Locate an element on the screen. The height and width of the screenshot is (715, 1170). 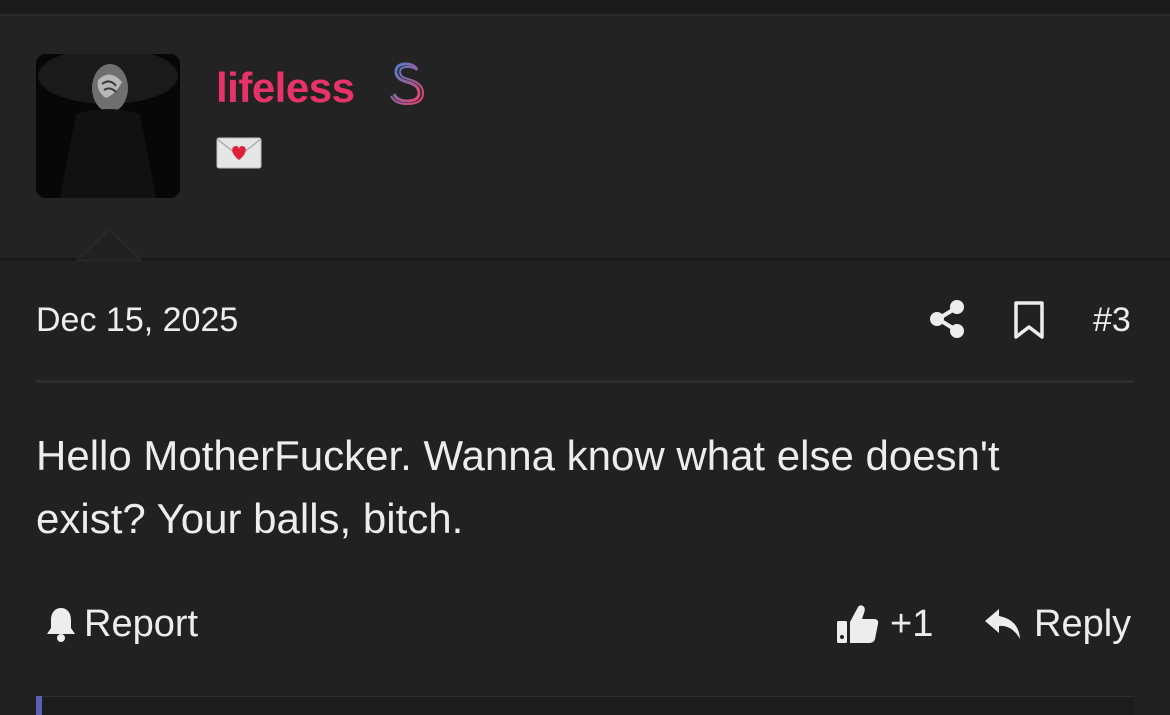
dollar-sign-icon is located at coordinates (407, 82).